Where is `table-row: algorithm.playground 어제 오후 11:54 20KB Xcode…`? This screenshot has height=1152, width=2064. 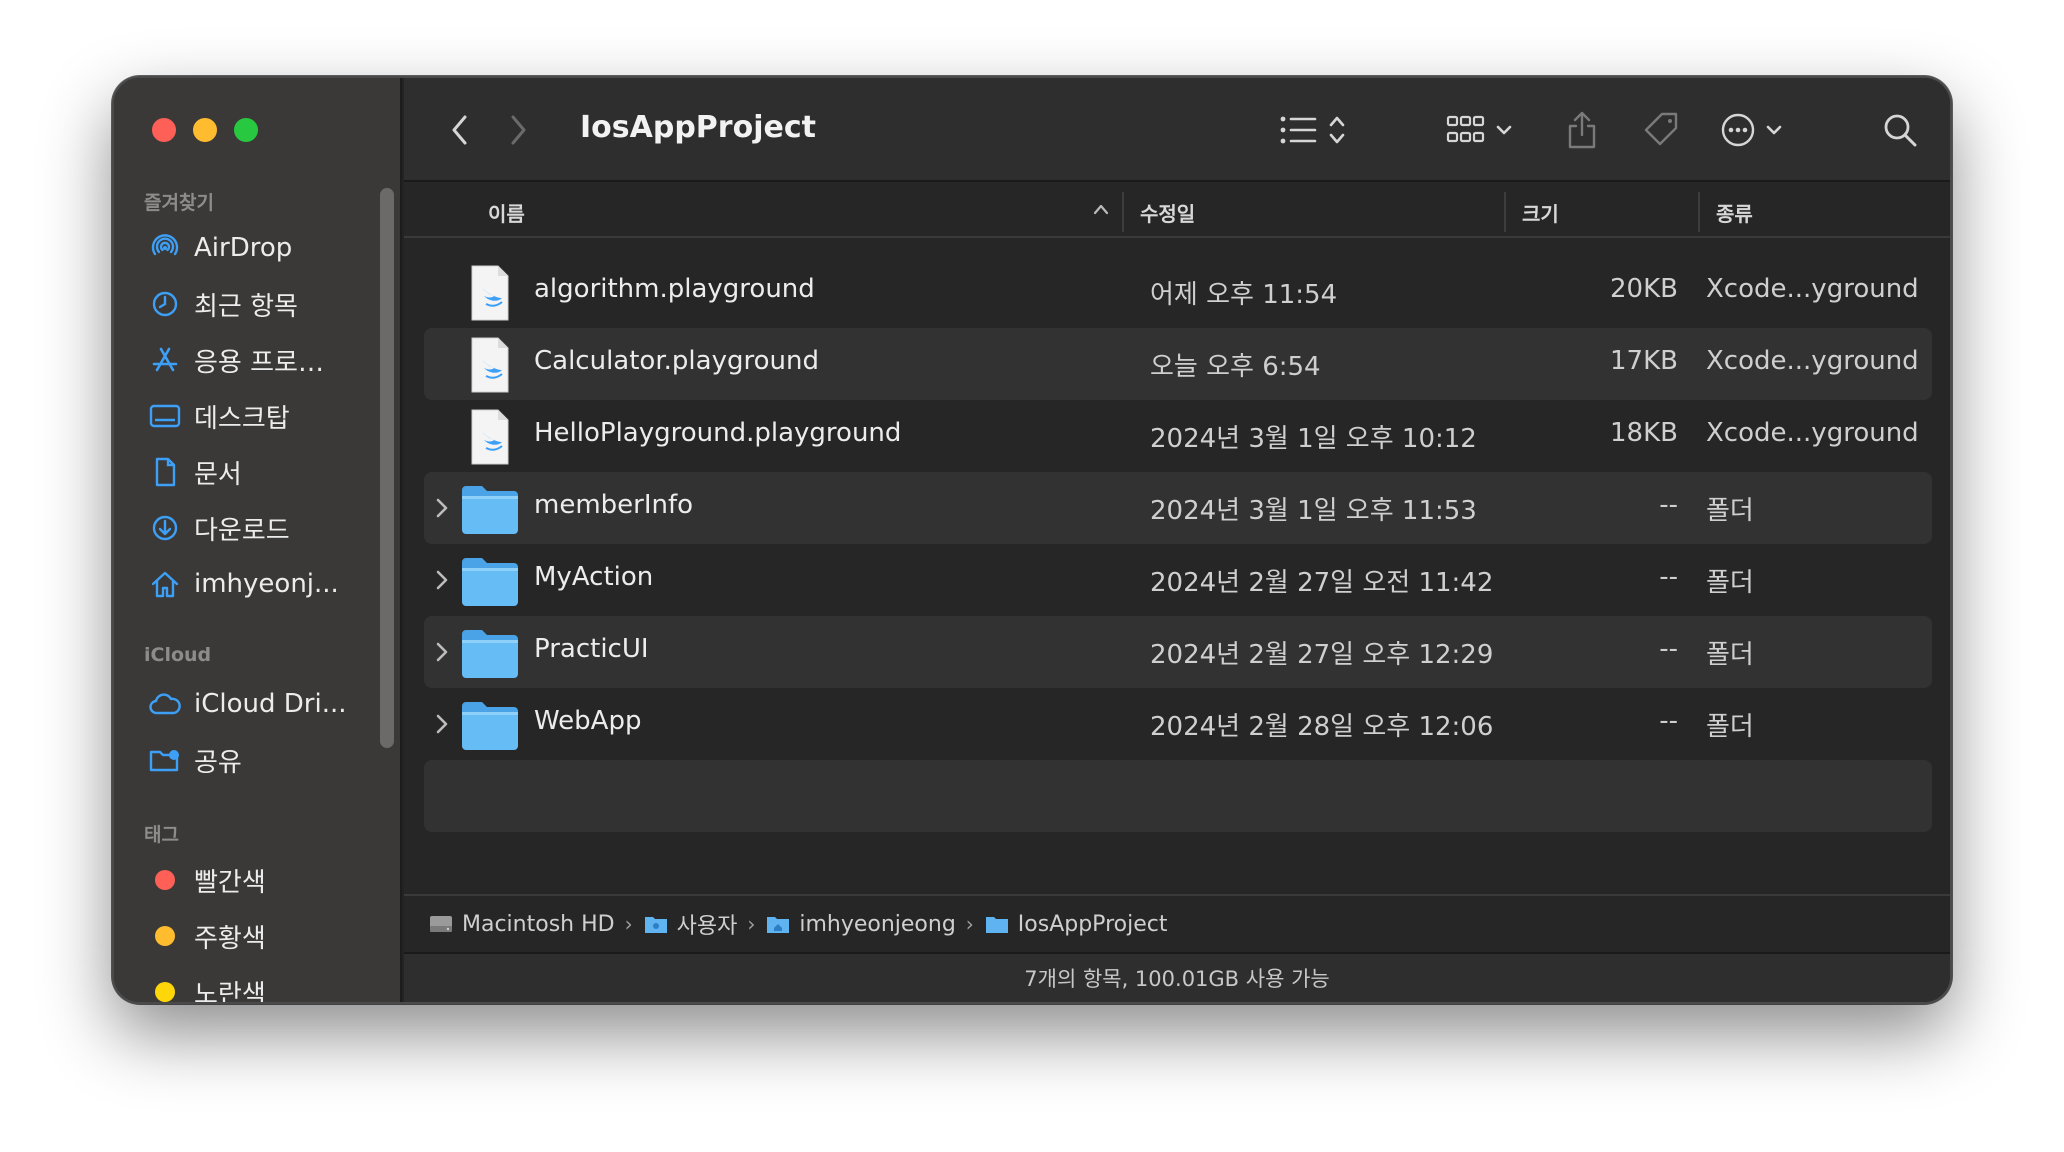
table-row: algorithm.playground 어제 오후 11:54 20KB Xcode… is located at coordinates (1178, 292).